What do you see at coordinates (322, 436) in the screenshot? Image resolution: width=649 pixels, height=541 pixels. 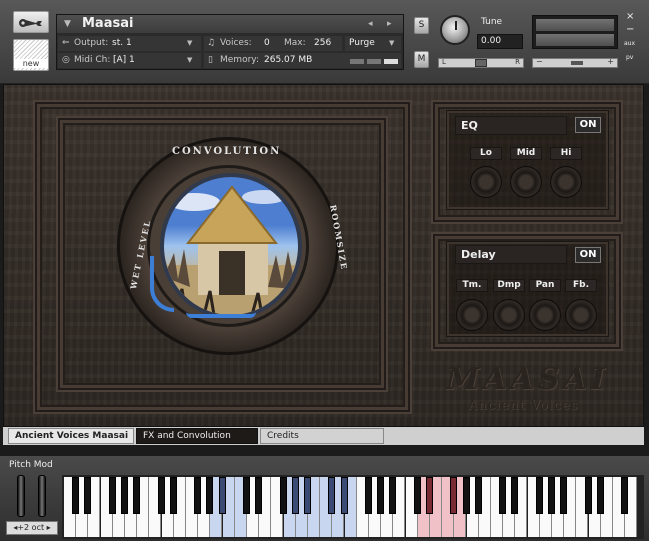 I see `tab-credits: Credits` at bounding box center [322, 436].